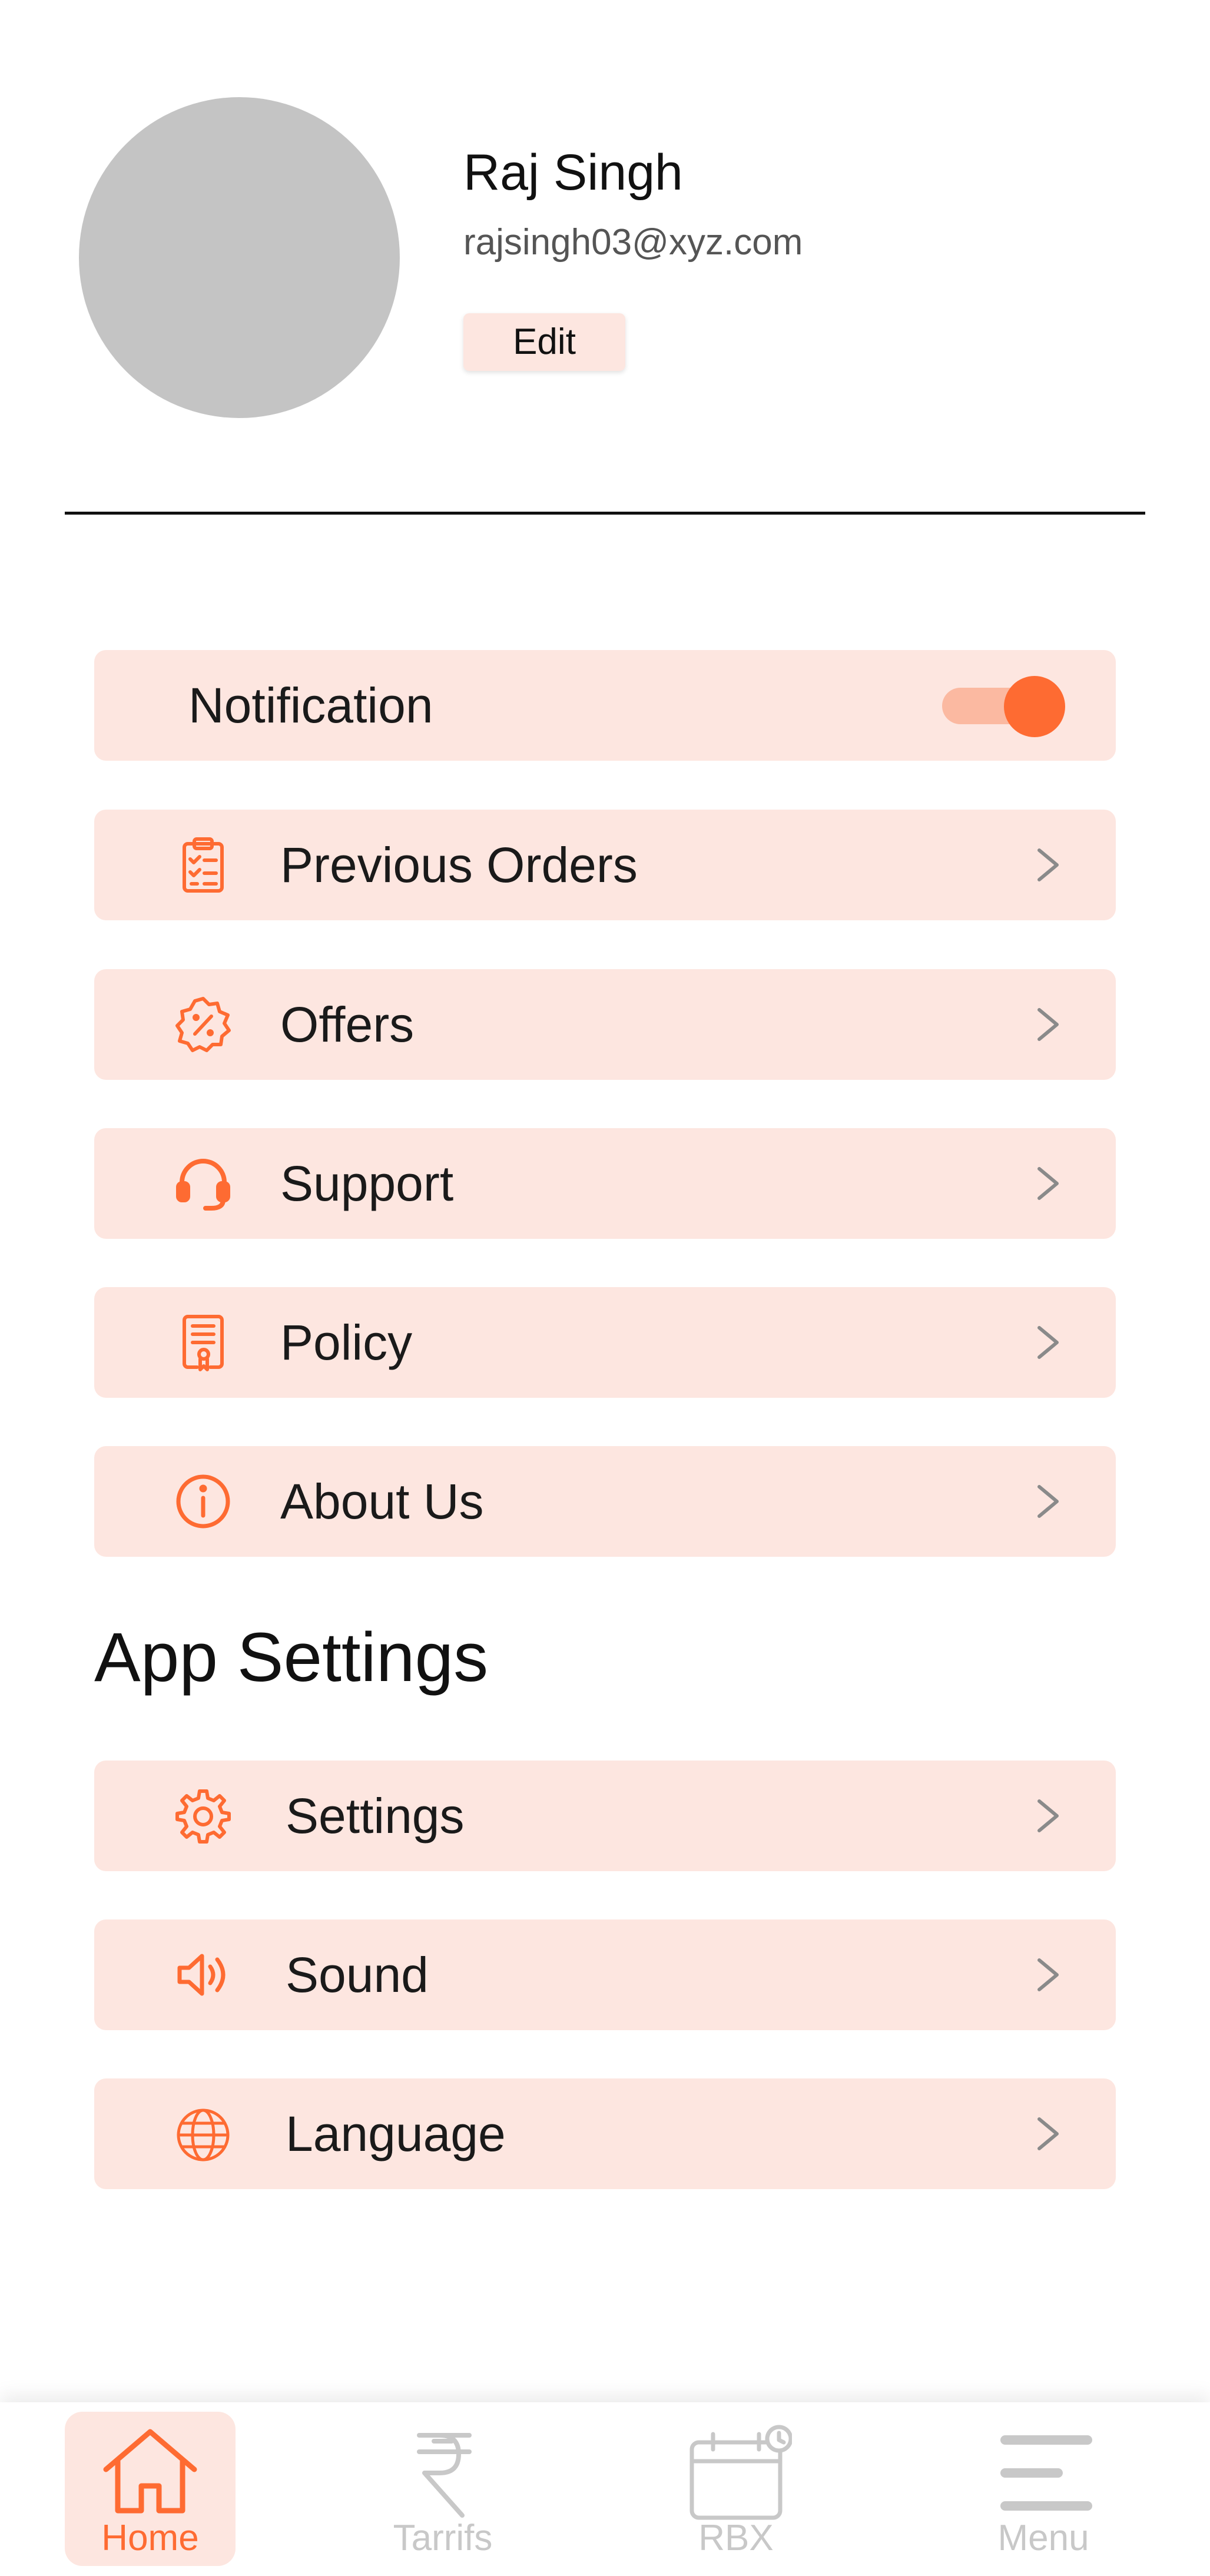 This screenshot has width=1210, height=2576. I want to click on discount-badge-icon, so click(203, 1024).